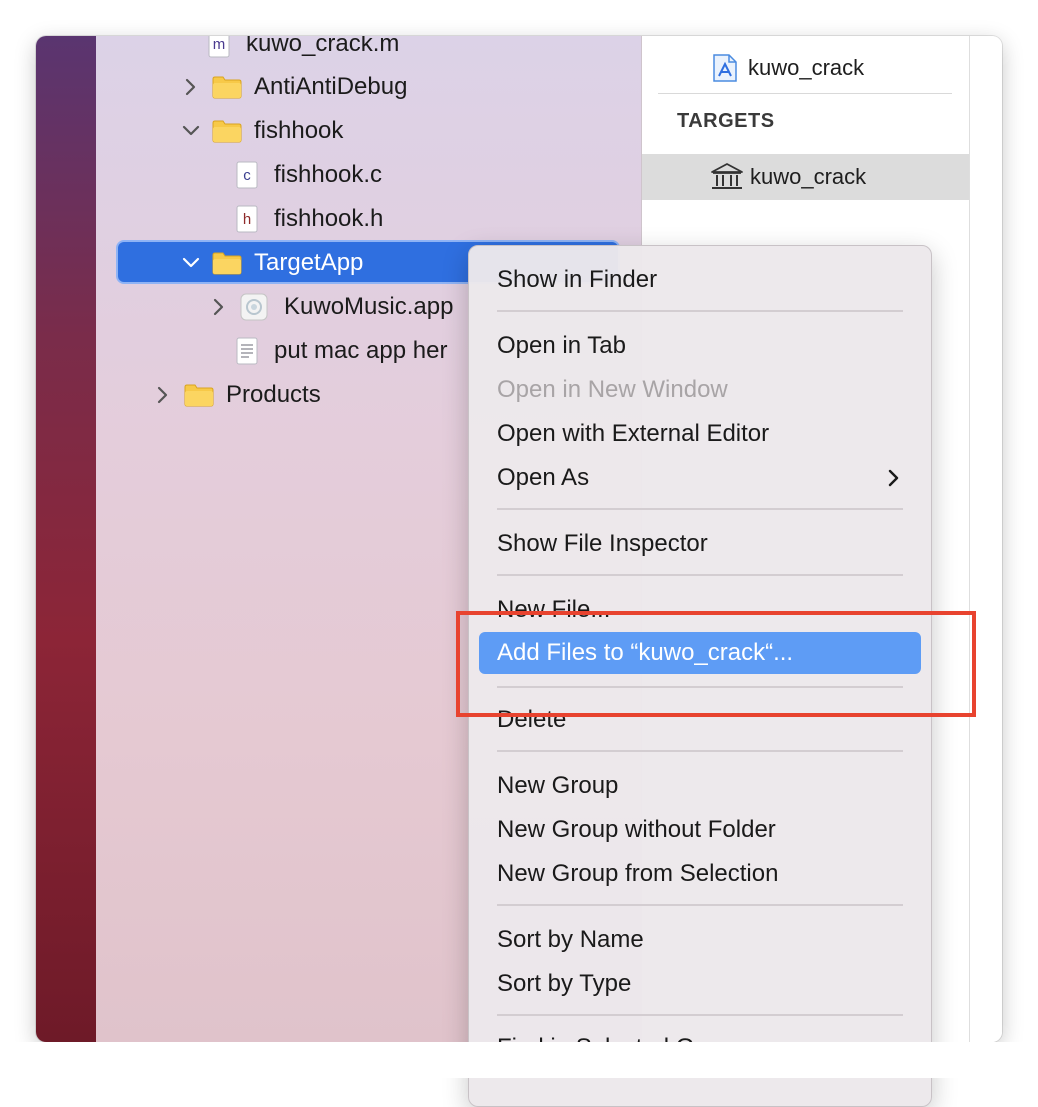 This screenshot has width=1038, height=1107. I want to click on menu-item-show-file-inspector: Show File Inspector, so click(700, 544).